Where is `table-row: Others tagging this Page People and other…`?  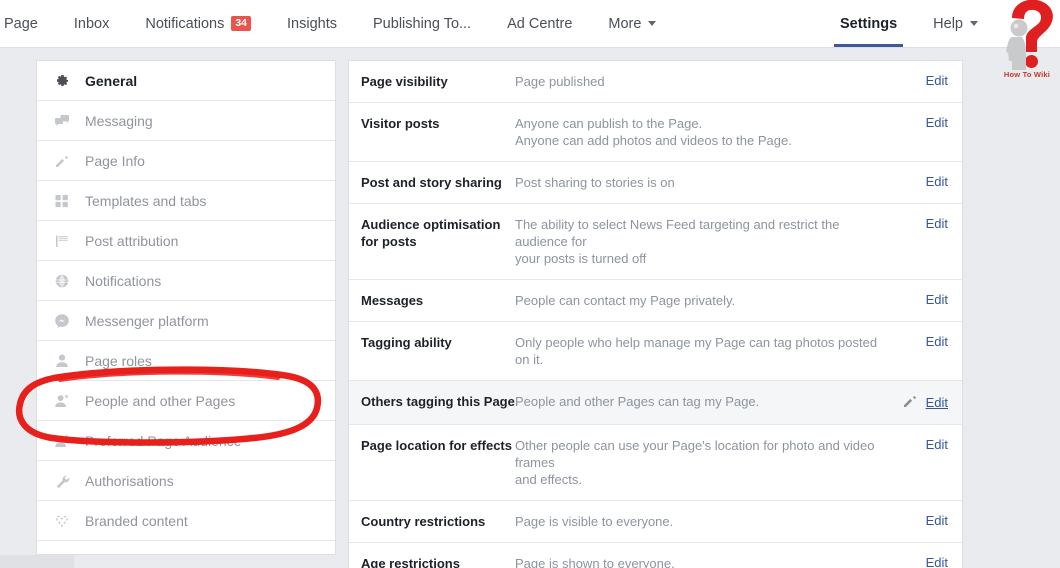
table-row: Others tagging this Page People and other… is located at coordinates (655, 403).